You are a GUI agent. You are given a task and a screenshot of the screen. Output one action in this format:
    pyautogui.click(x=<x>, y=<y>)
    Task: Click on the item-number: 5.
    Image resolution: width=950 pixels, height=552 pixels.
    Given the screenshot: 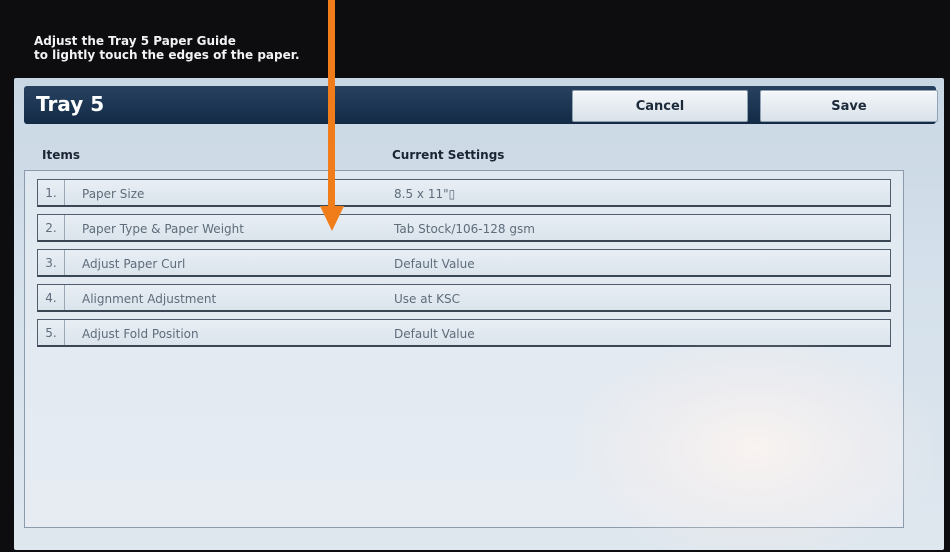 What is the action you would take?
    pyautogui.click(x=51, y=332)
    